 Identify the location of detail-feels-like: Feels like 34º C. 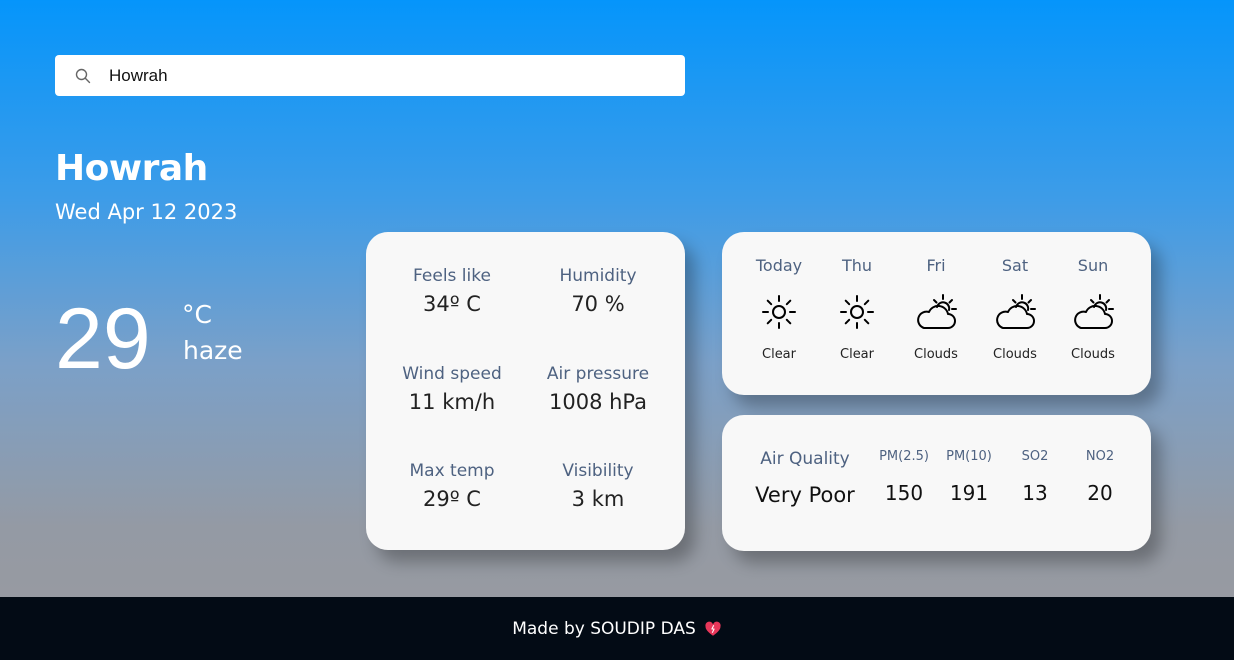
(452, 291).